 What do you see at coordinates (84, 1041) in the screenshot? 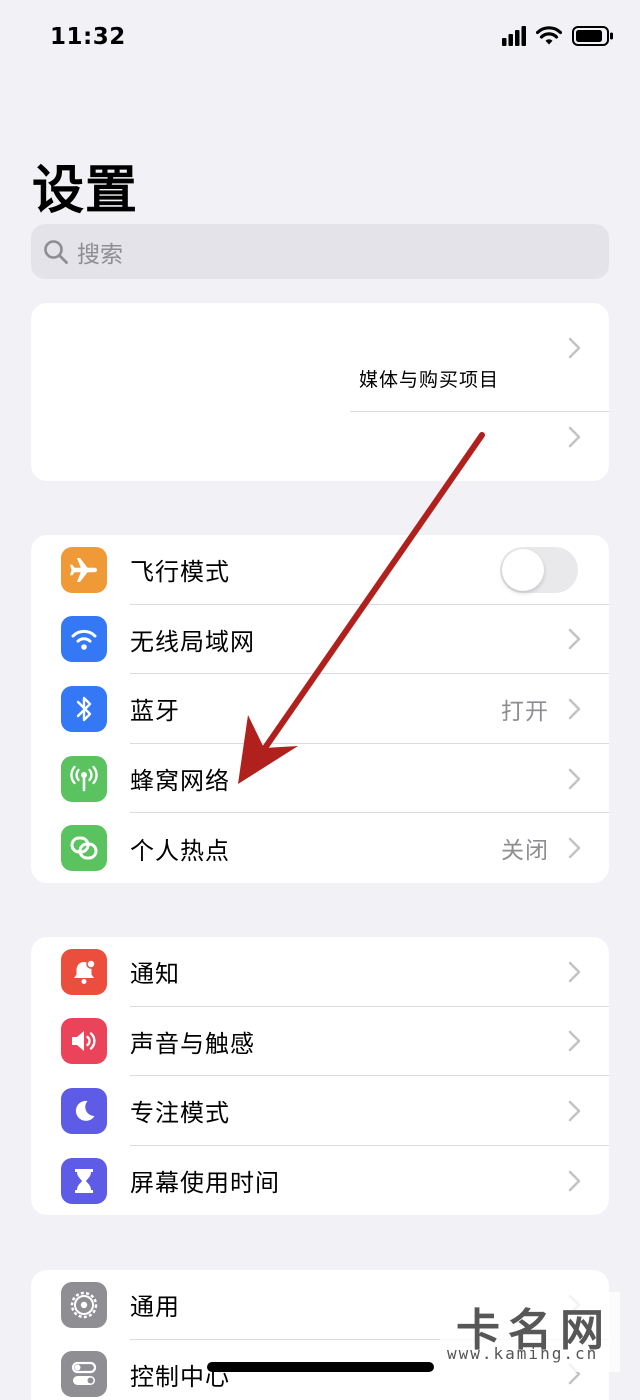
I see `speaker-icon` at bounding box center [84, 1041].